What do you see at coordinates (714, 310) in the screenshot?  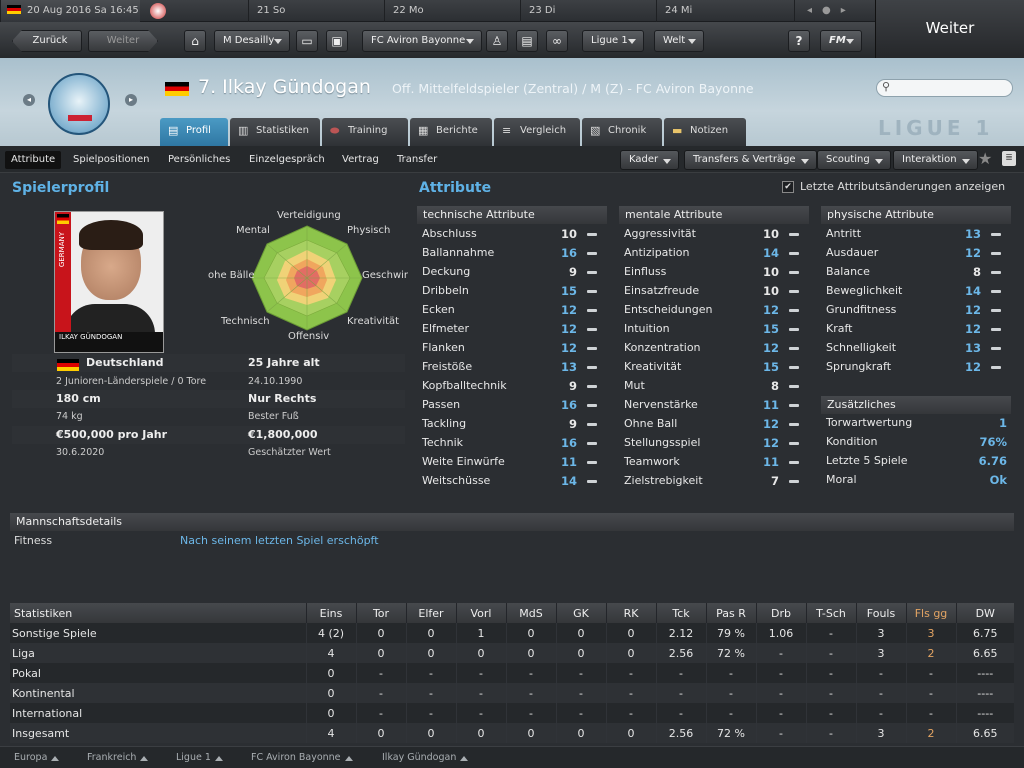 I see `attribute-row-mental: Entscheidungen 12` at bounding box center [714, 310].